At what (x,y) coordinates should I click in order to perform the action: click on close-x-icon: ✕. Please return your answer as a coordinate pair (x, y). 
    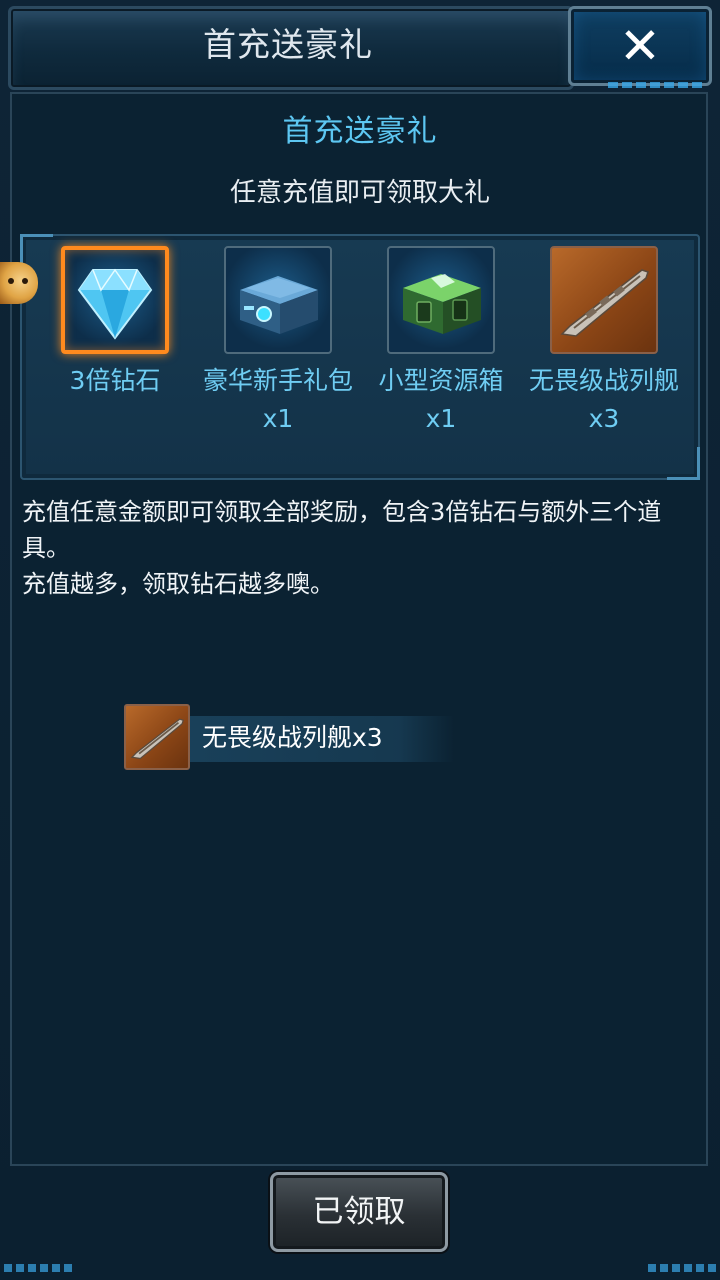
    Looking at the image, I should click on (640, 46).